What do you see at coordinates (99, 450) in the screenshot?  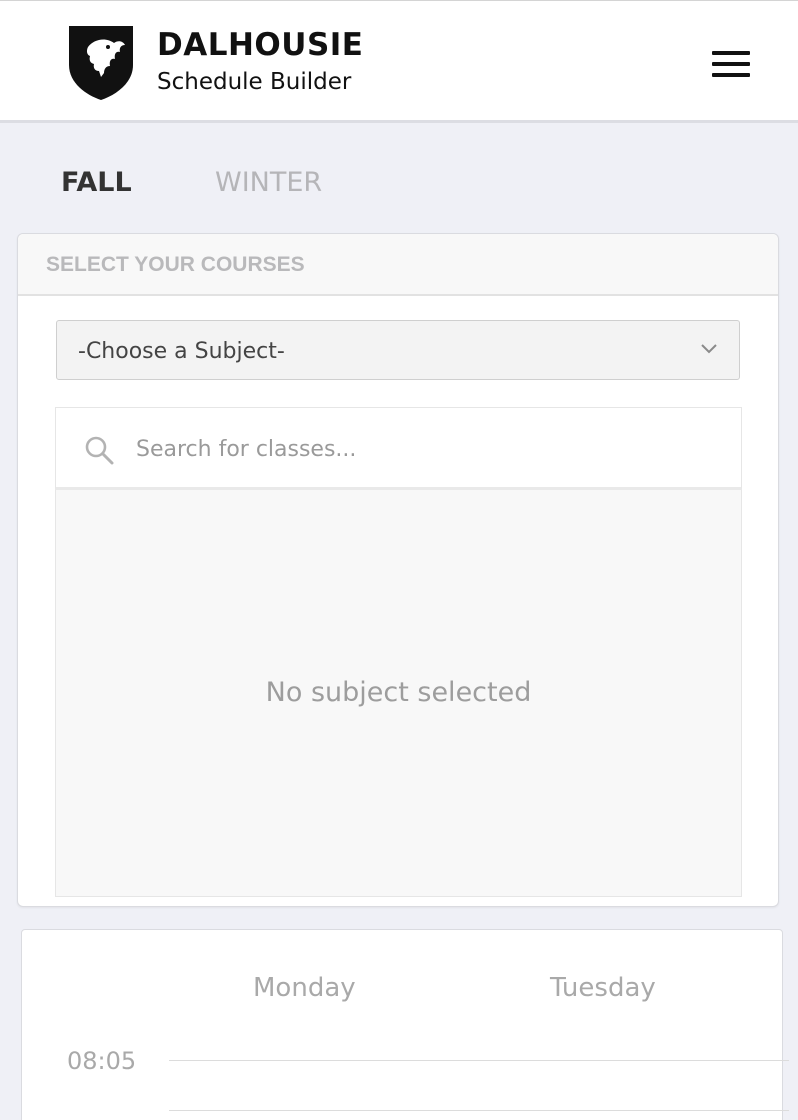 I see `search-icon` at bounding box center [99, 450].